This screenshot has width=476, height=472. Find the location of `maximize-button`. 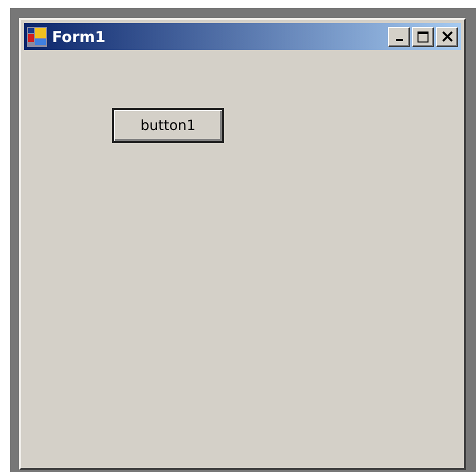

maximize-button is located at coordinates (423, 36).